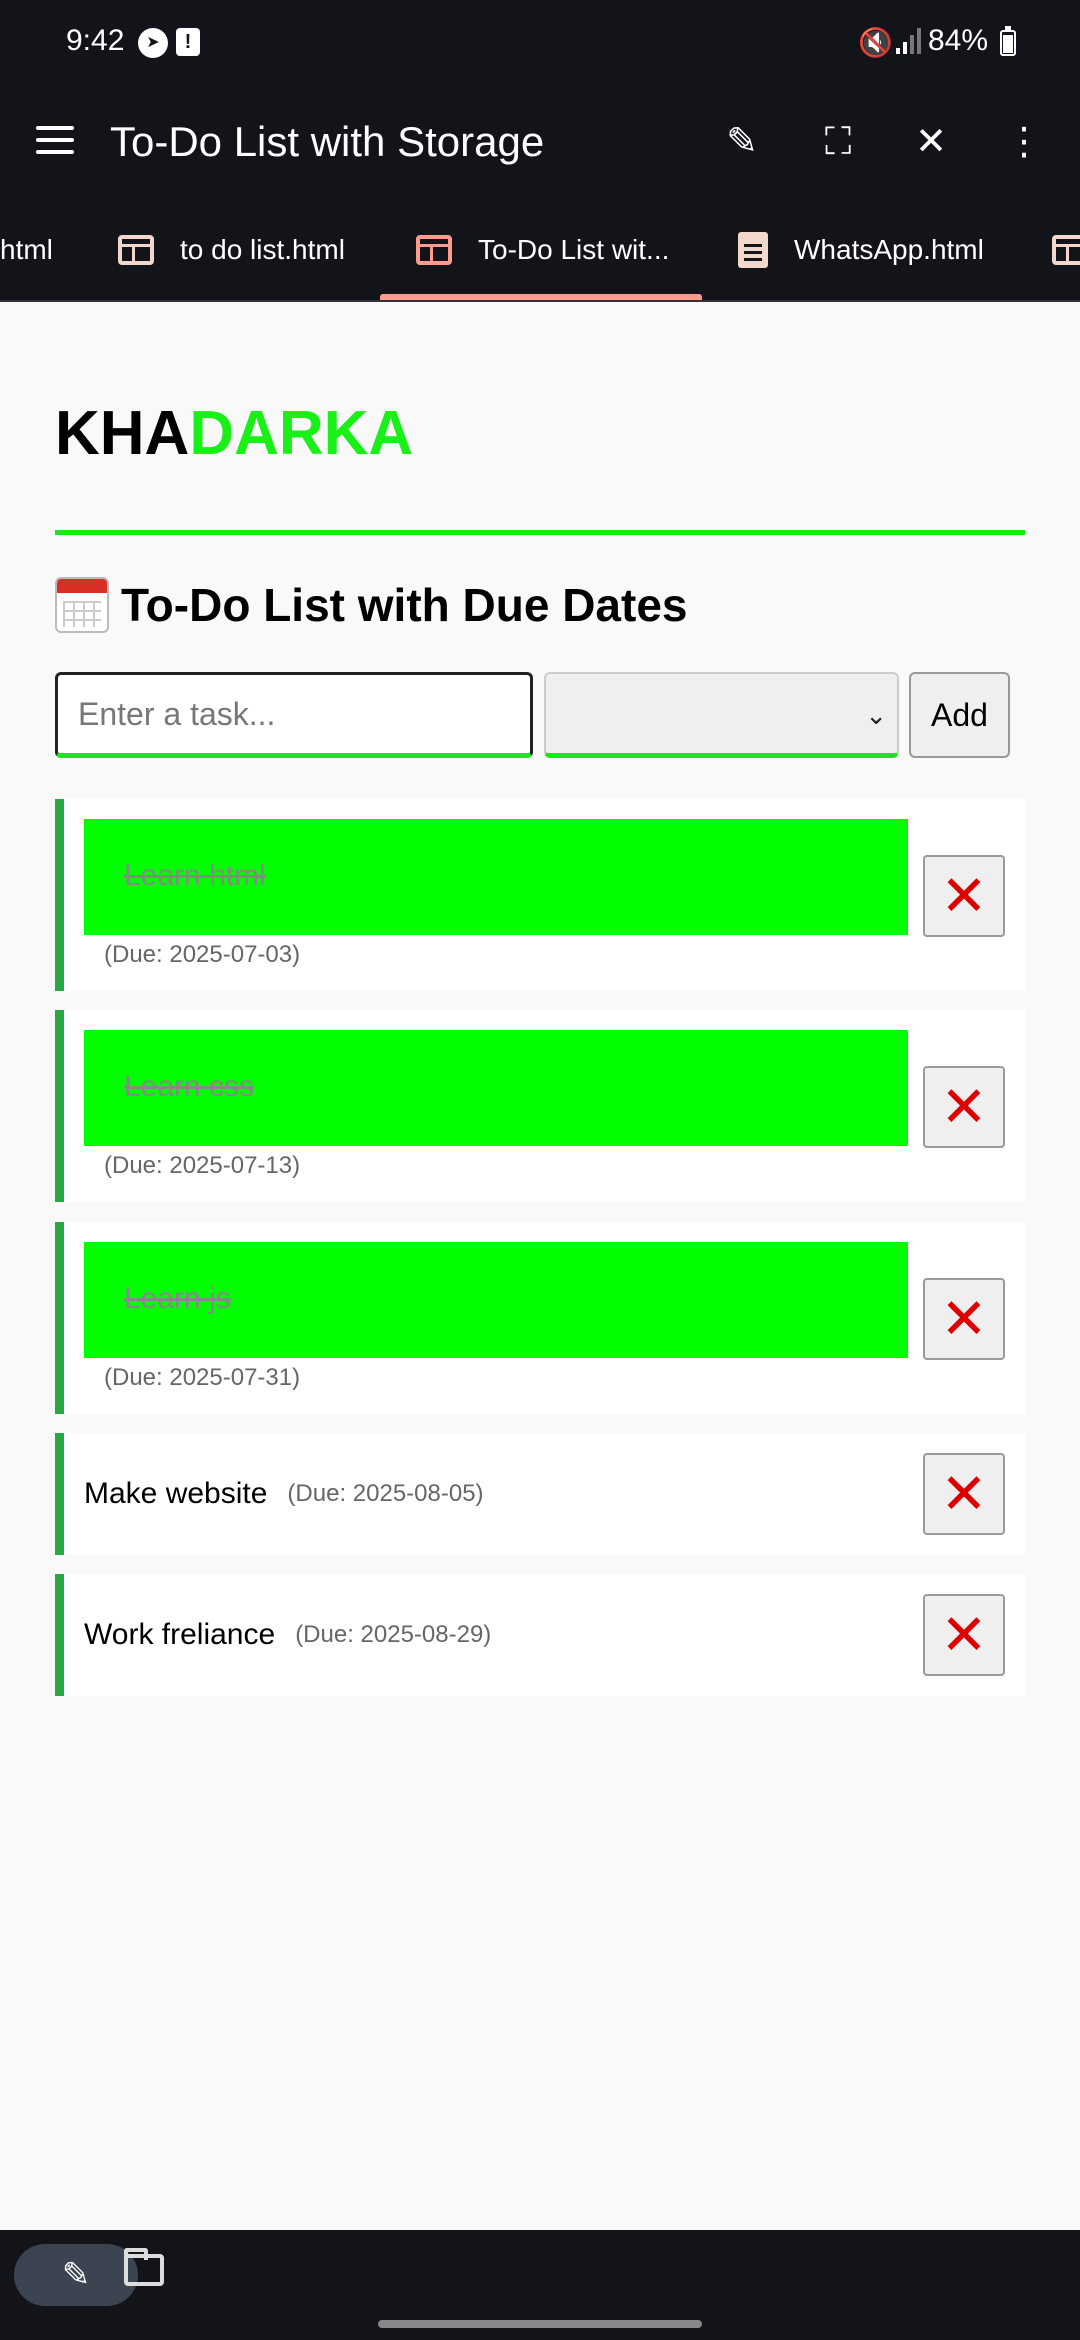  What do you see at coordinates (875, 42) in the screenshot?
I see `mute-icon: 🔇` at bounding box center [875, 42].